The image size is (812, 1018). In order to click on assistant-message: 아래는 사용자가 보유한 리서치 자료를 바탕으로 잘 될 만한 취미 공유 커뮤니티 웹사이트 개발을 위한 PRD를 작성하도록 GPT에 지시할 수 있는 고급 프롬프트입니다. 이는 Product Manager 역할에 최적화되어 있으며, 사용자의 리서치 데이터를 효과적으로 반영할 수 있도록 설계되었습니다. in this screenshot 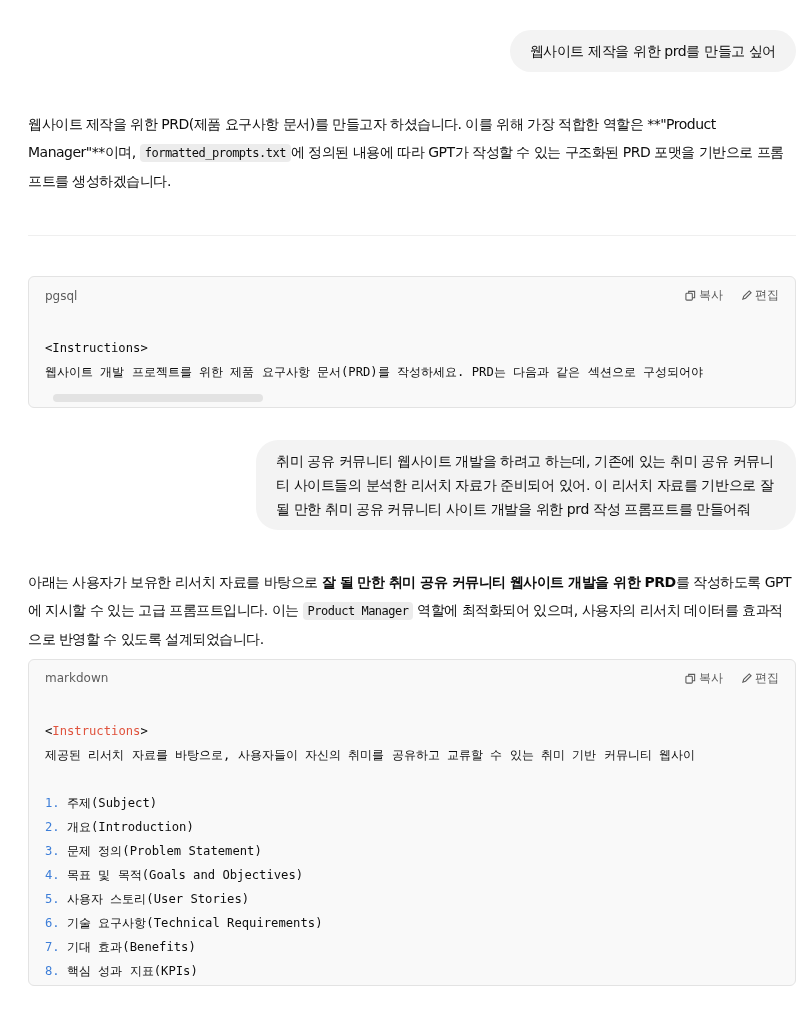, I will do `click(410, 610)`.